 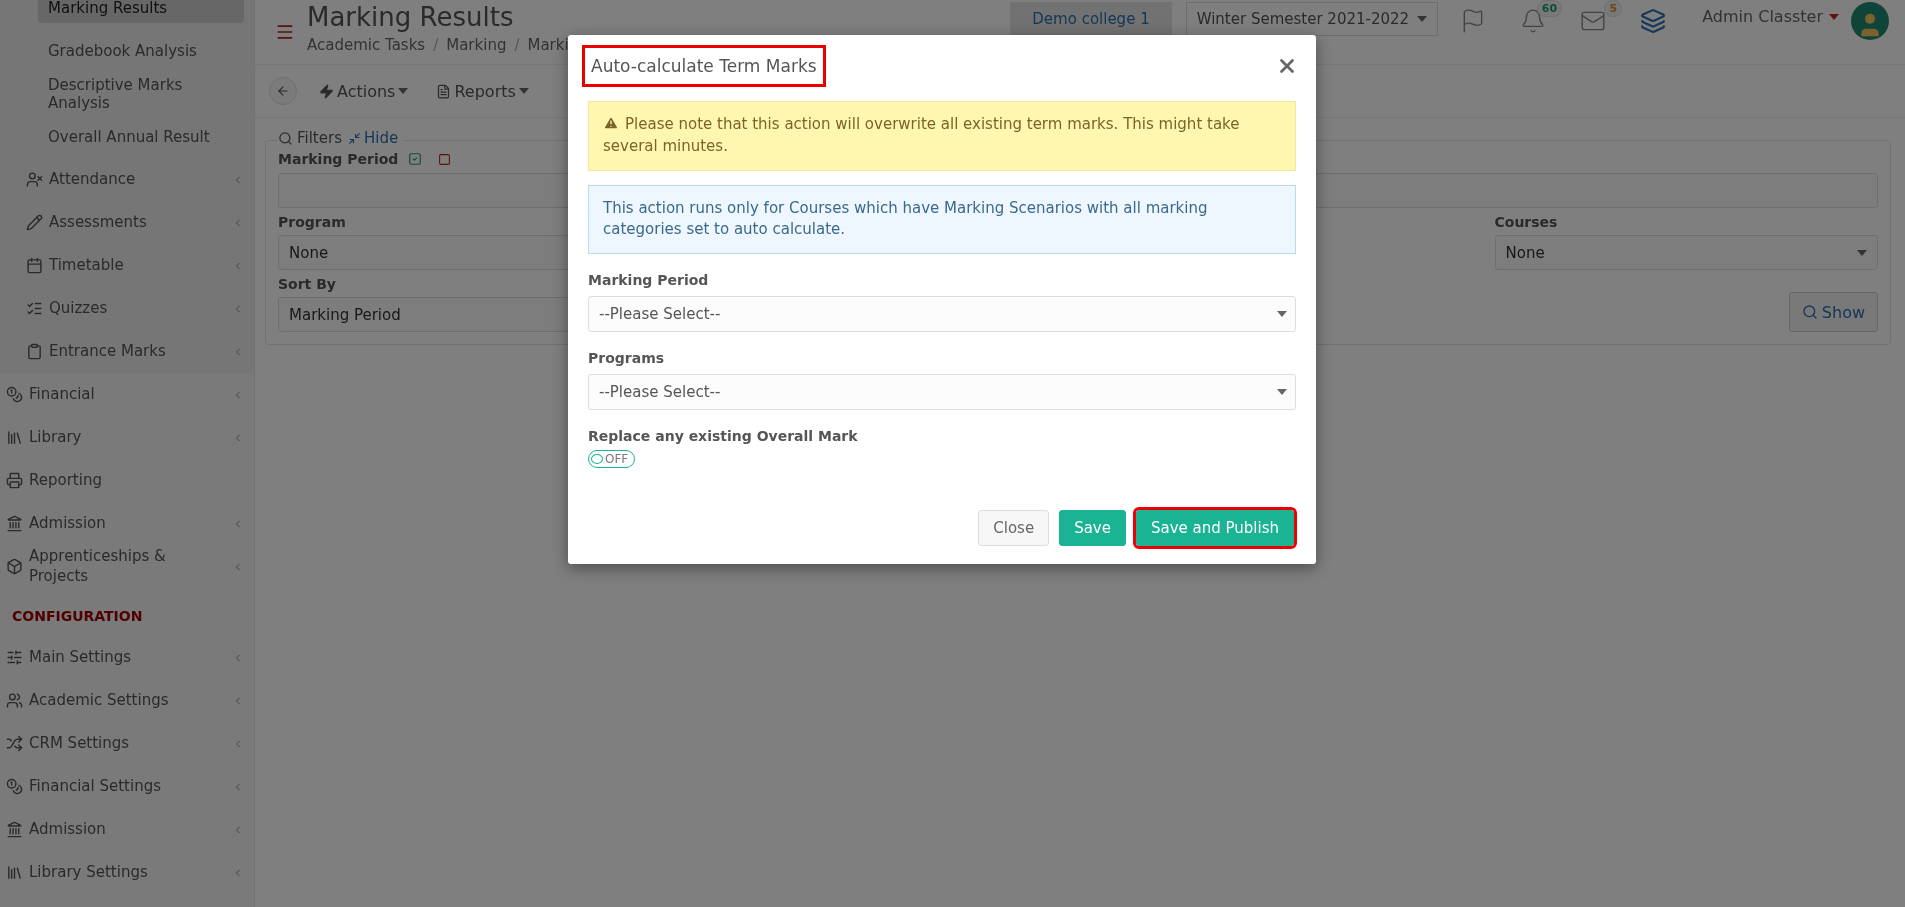 I want to click on field-label: Courses, so click(x=1526, y=222).